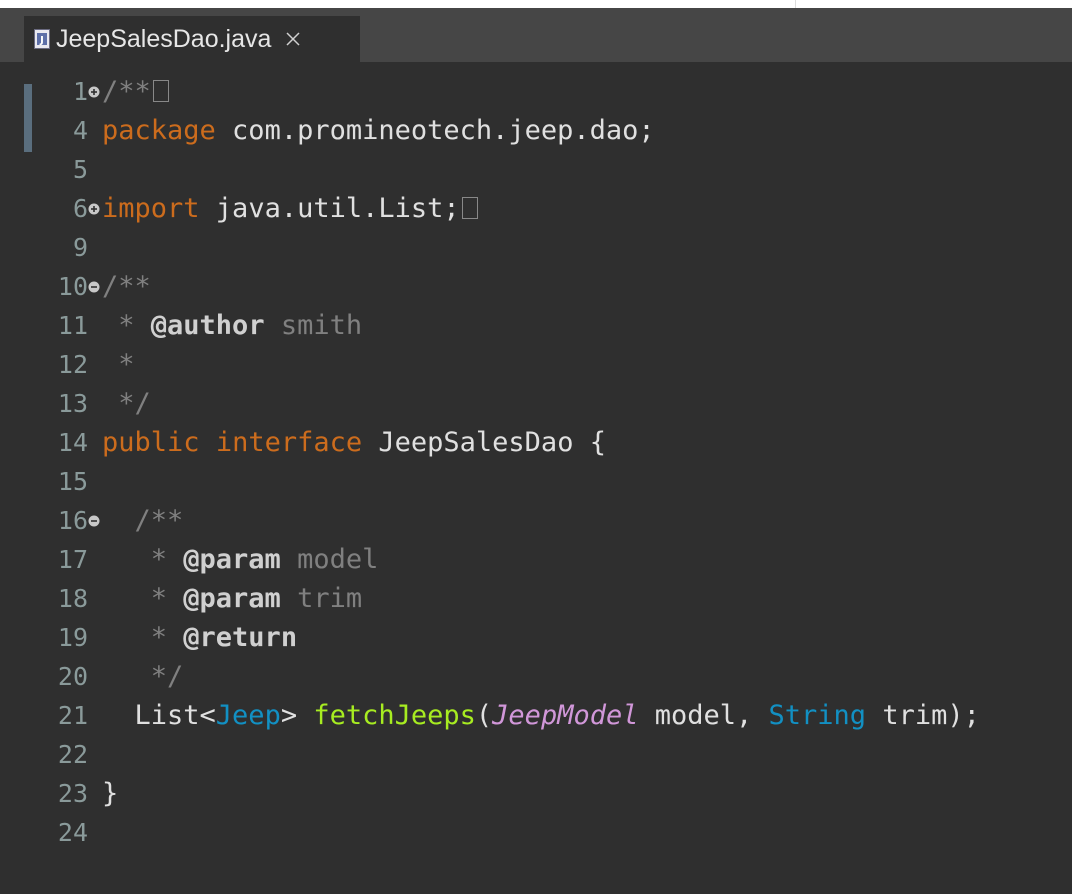 Image resolution: width=1072 pixels, height=894 pixels. I want to click on code-text: *, so click(118, 364).